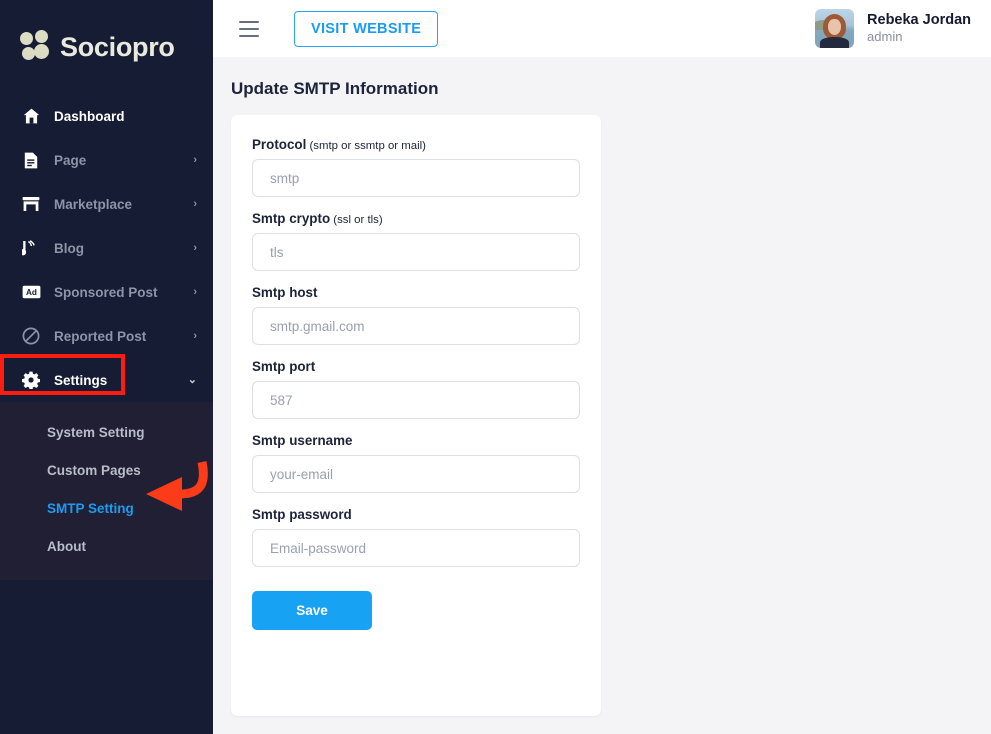  What do you see at coordinates (106, 160) in the screenshot?
I see `sidebar-item-page: Page ›` at bounding box center [106, 160].